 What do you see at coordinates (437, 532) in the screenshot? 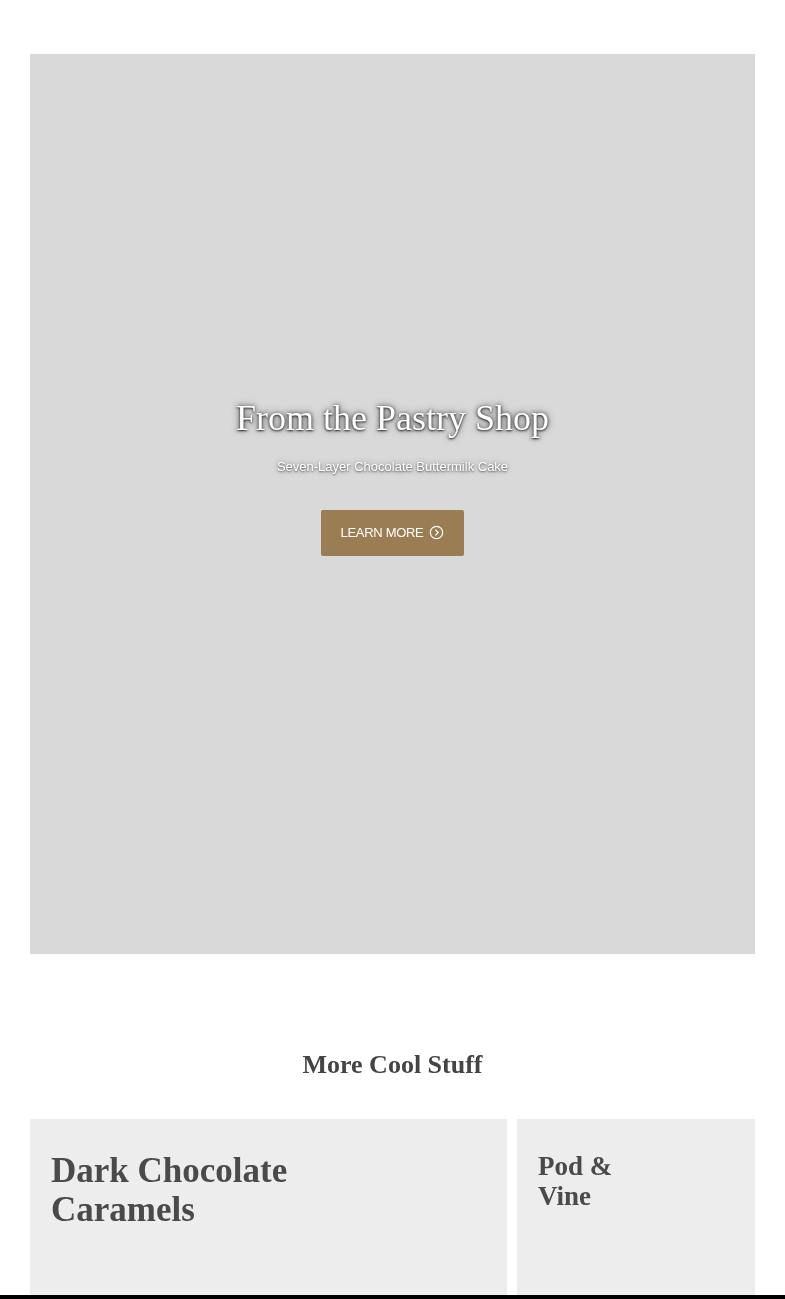
I see `chevron-circle-icon` at bounding box center [437, 532].